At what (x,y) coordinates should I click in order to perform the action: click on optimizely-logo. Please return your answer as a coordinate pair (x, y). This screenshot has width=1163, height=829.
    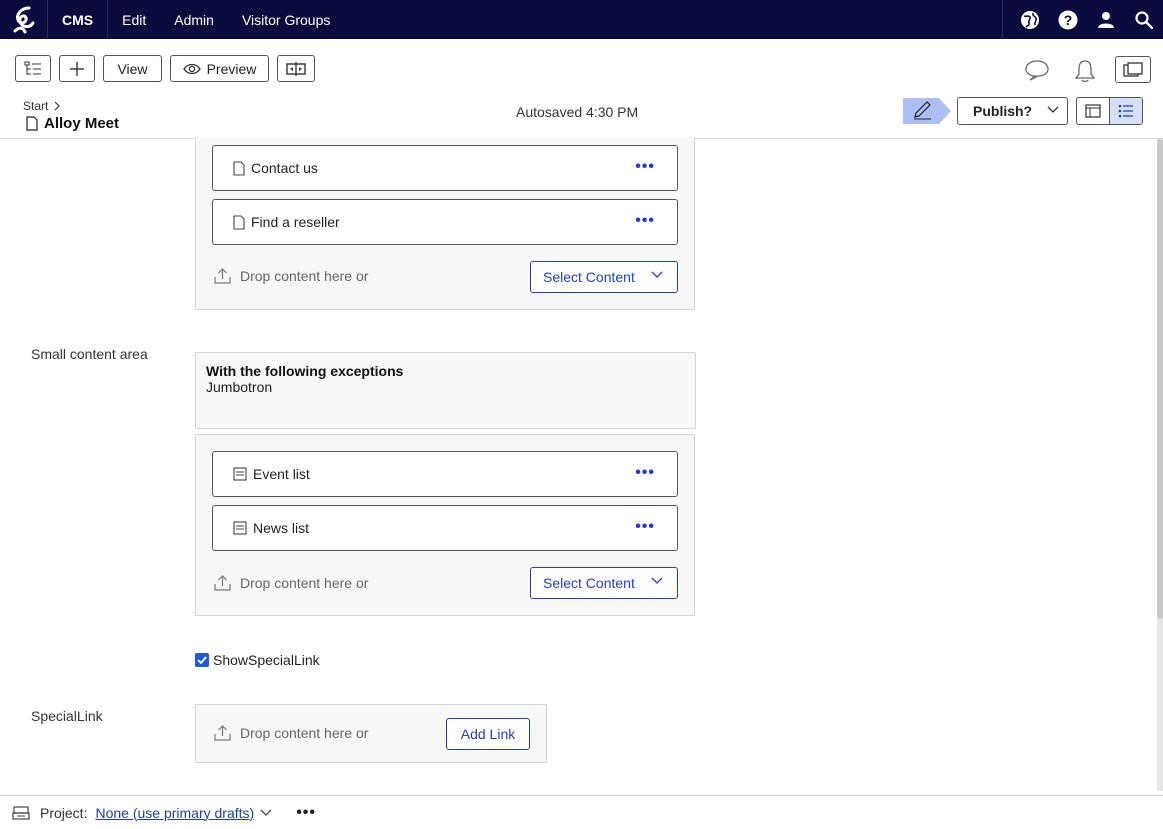
    Looking at the image, I should click on (24, 19).